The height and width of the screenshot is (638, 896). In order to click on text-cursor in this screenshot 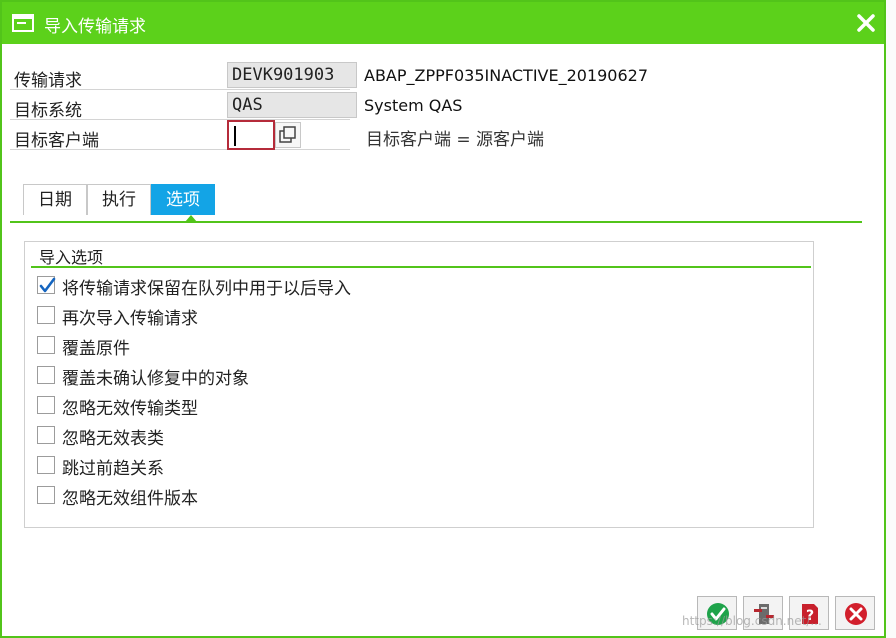, I will do `click(235, 136)`.